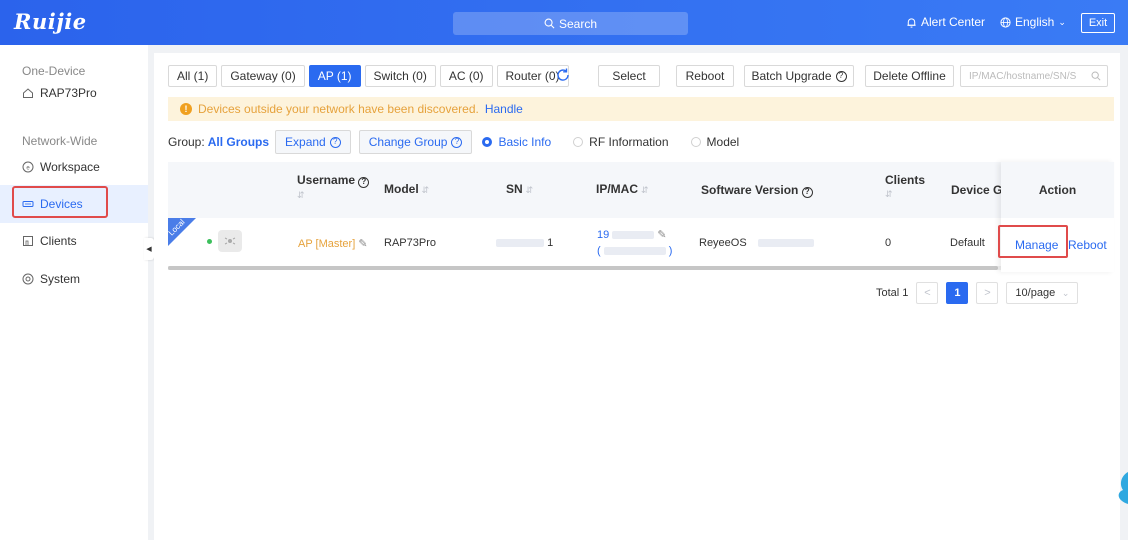  I want to click on ruijie-logo: Ruijie, so click(50, 21).